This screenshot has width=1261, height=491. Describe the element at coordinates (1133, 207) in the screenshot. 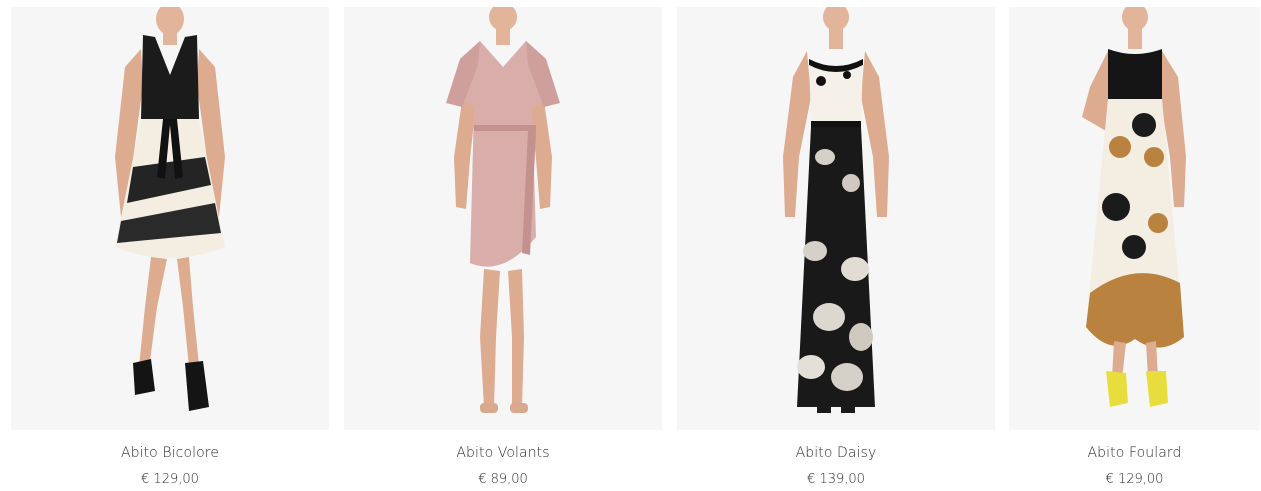

I see `dress-foulard-illustration` at that location.